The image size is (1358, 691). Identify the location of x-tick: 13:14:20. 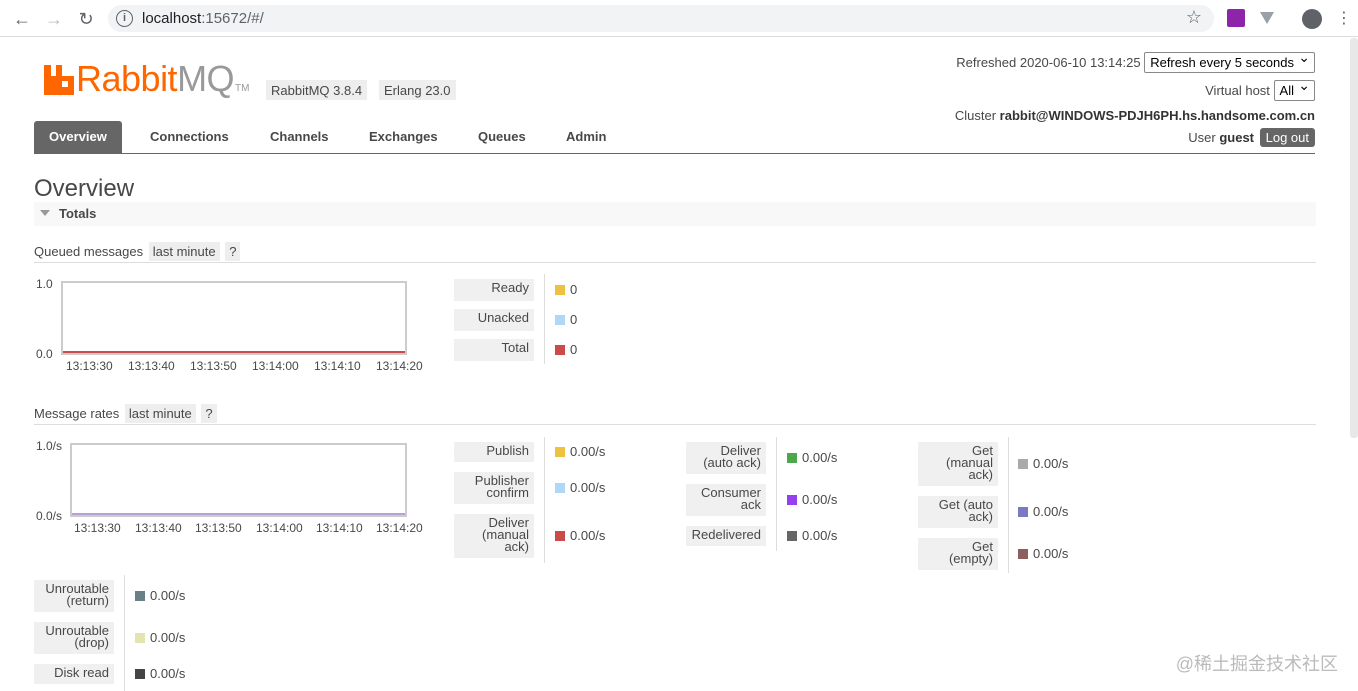
(399, 528).